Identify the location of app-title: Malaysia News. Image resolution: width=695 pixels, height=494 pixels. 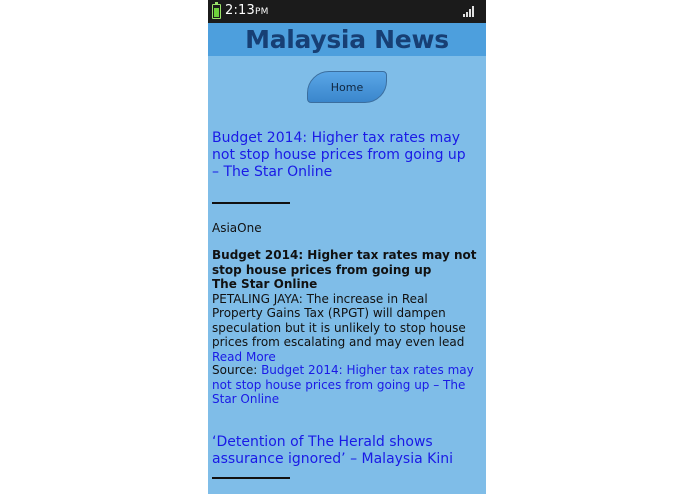
(347, 39).